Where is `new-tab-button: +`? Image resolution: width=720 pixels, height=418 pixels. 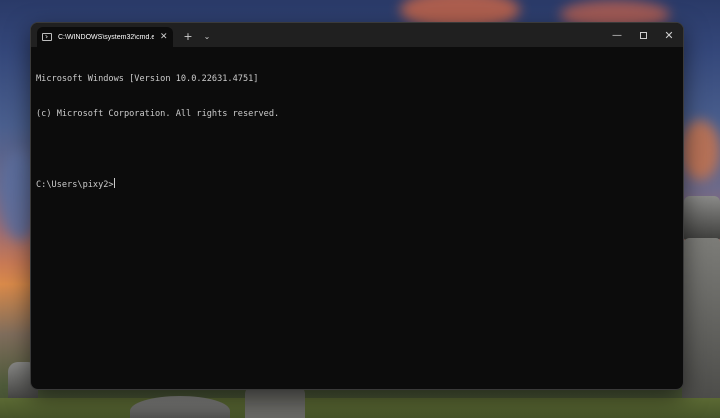
new-tab-button: + is located at coordinates (188, 36).